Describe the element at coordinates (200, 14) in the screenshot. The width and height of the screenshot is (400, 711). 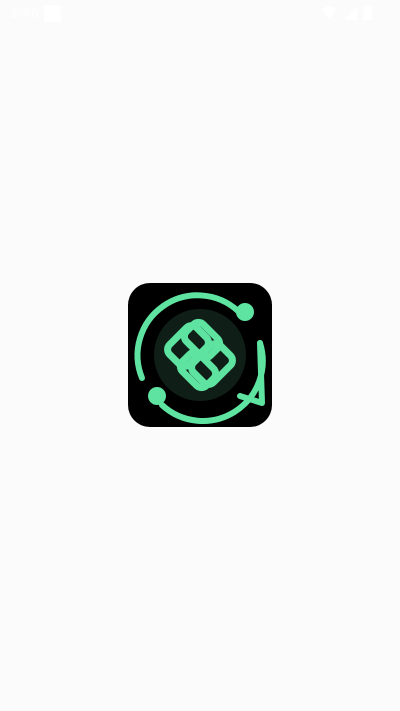
I see `status-bar: 3:46` at that location.